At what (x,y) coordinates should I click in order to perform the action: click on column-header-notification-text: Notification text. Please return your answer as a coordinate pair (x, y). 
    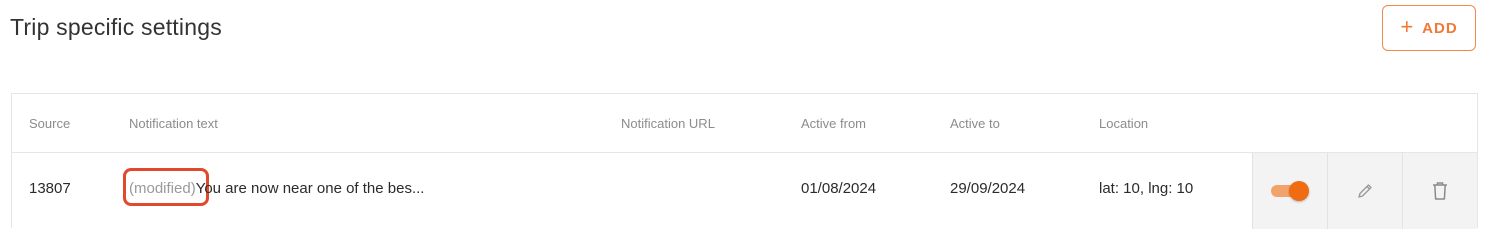
    Looking at the image, I should click on (173, 123).